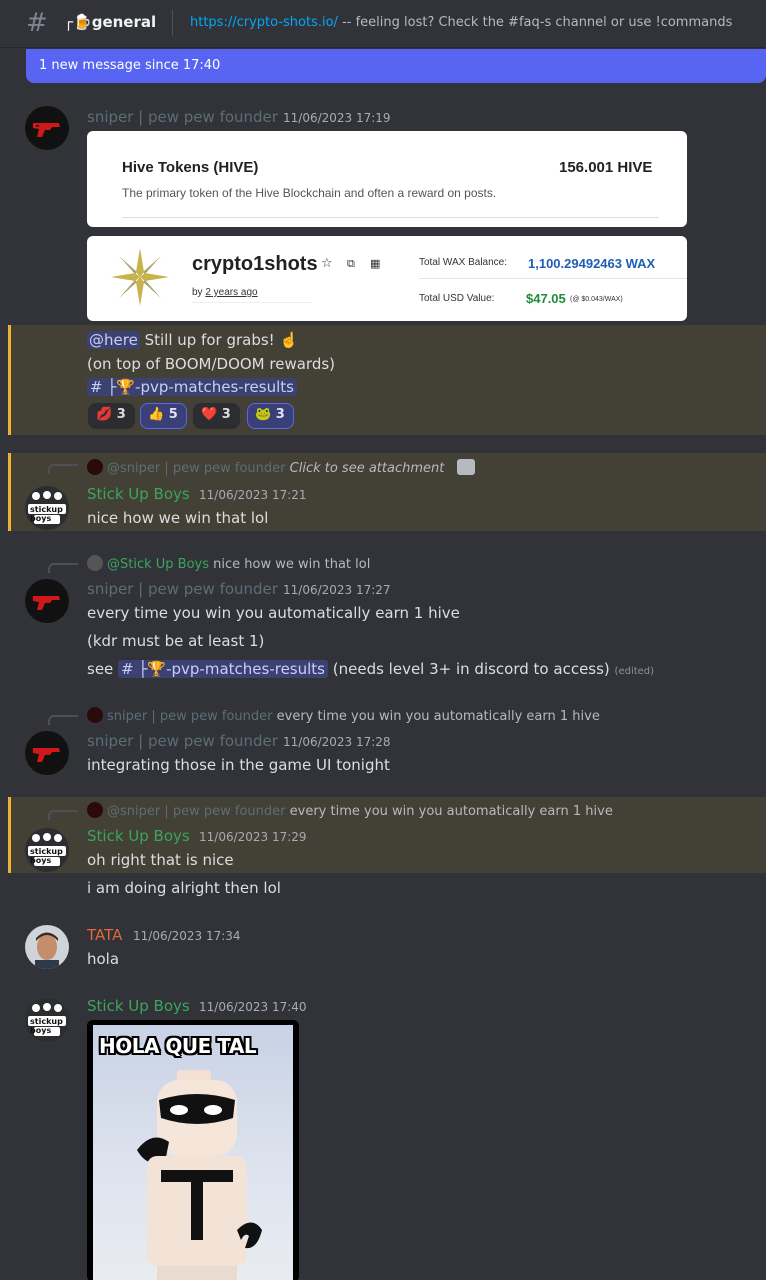 The height and width of the screenshot is (1280, 766). Describe the element at coordinates (337, 590) in the screenshot. I see `timestamp: 11/06/2023 17:27` at that location.